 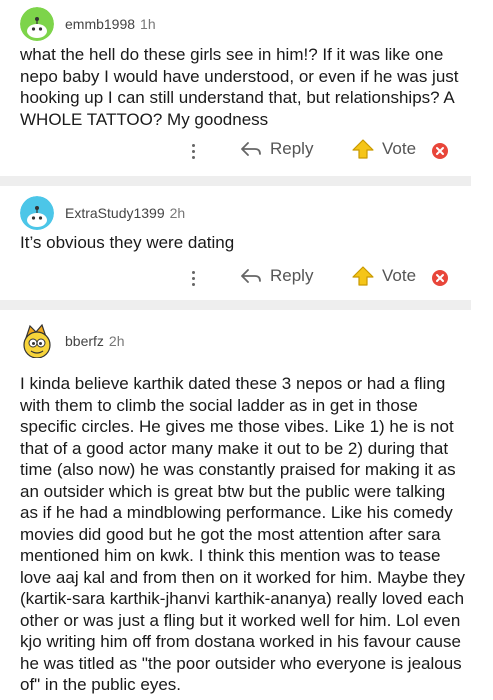 What do you see at coordinates (127, 242) in the screenshot?
I see `comment-body: It’s obvious they were dating` at bounding box center [127, 242].